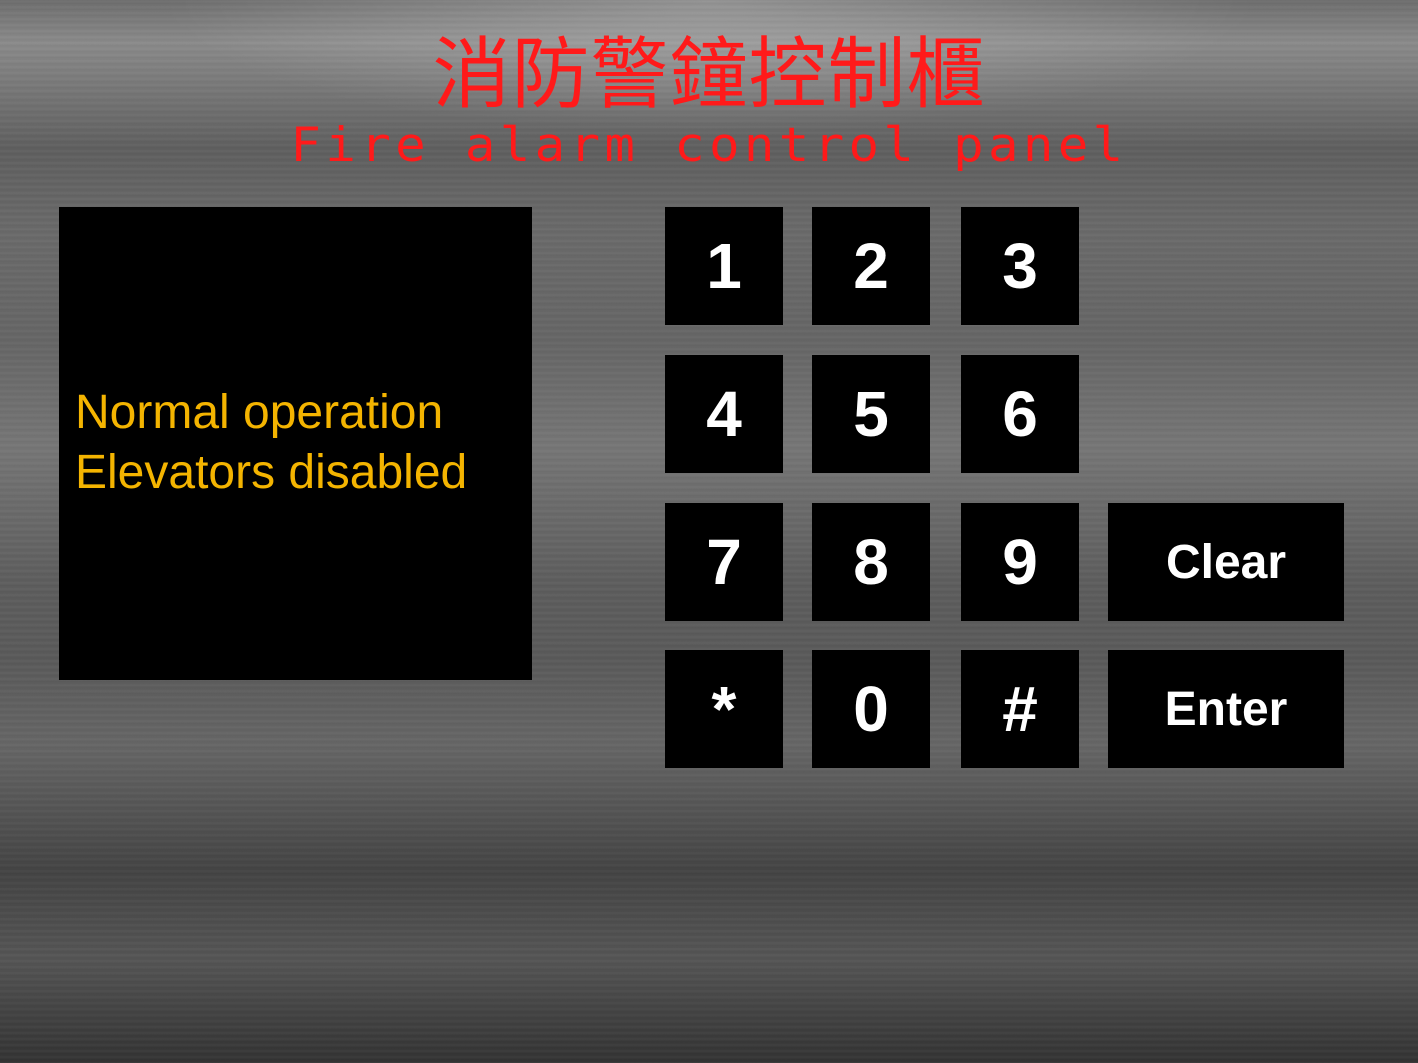  What do you see at coordinates (871, 562) in the screenshot?
I see `keypad-button-8: 8` at bounding box center [871, 562].